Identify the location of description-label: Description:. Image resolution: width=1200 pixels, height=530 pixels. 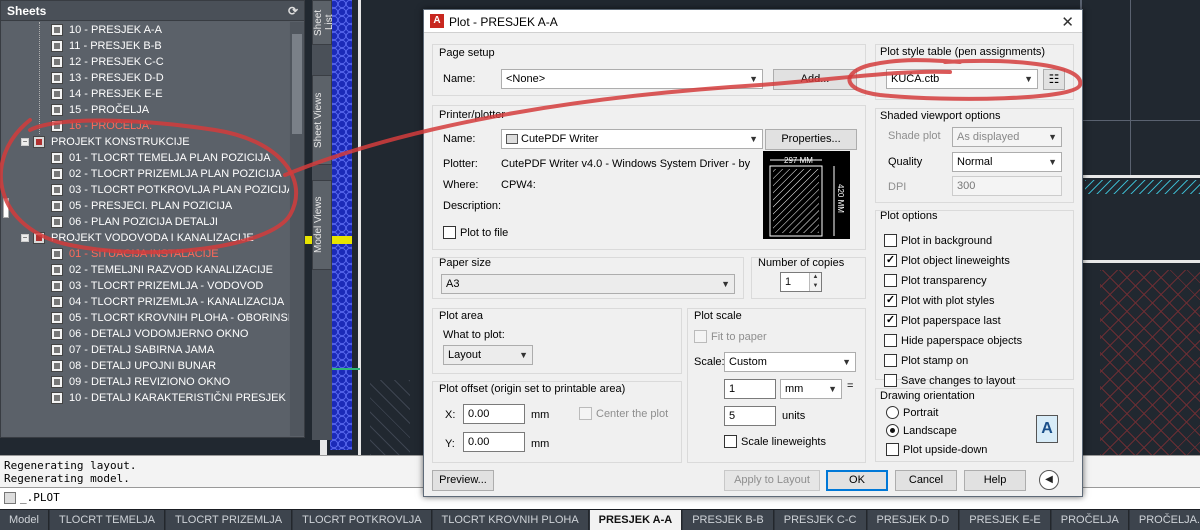
(472, 206).